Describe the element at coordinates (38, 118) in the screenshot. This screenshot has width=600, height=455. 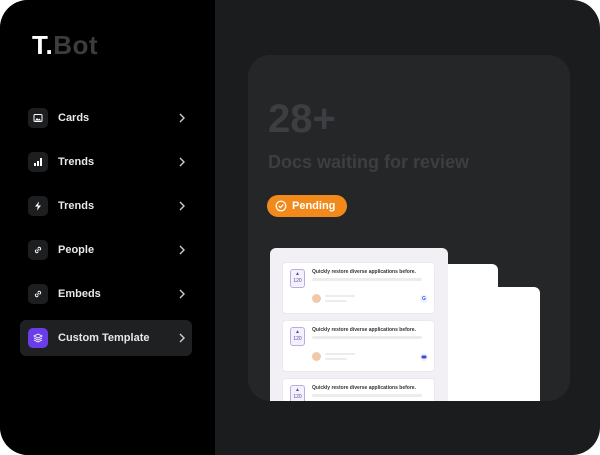
I see `image-icon` at that location.